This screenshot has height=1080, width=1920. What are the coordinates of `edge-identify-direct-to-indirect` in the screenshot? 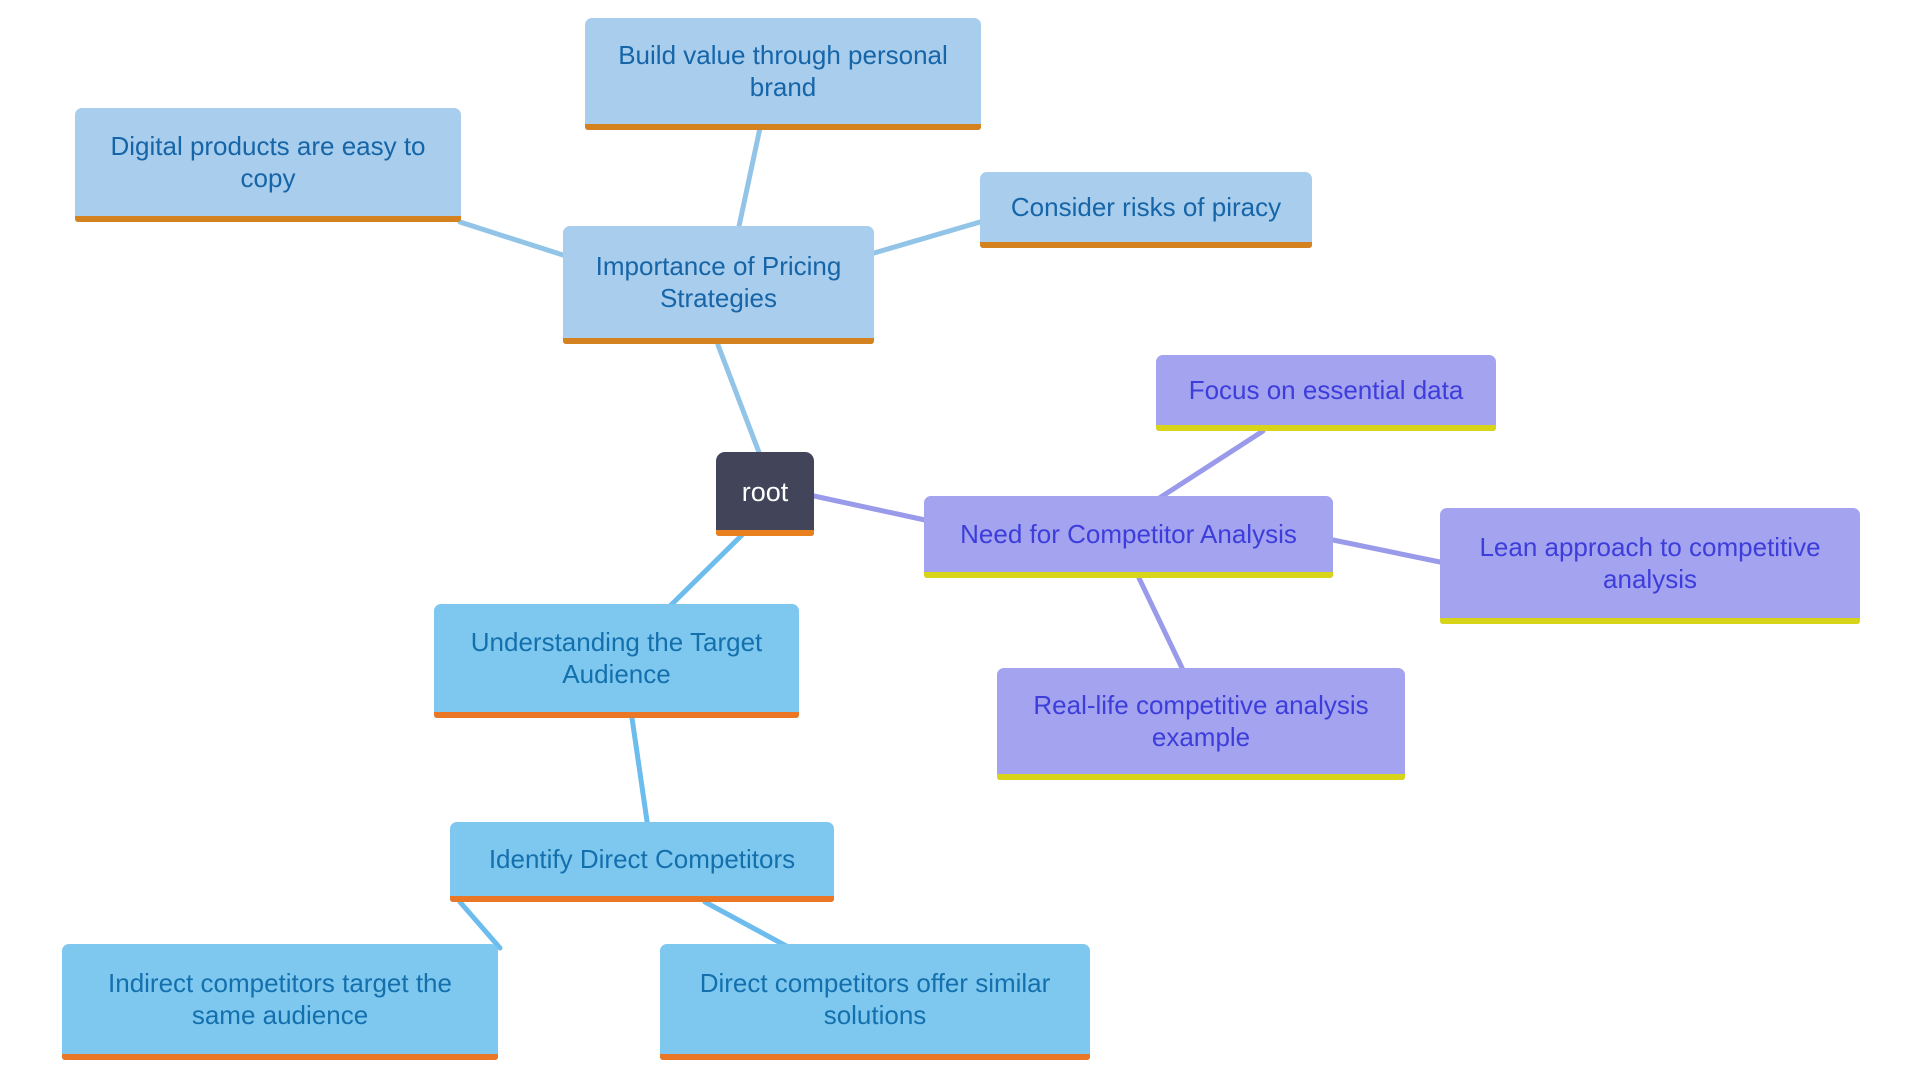 It's located at (480, 925).